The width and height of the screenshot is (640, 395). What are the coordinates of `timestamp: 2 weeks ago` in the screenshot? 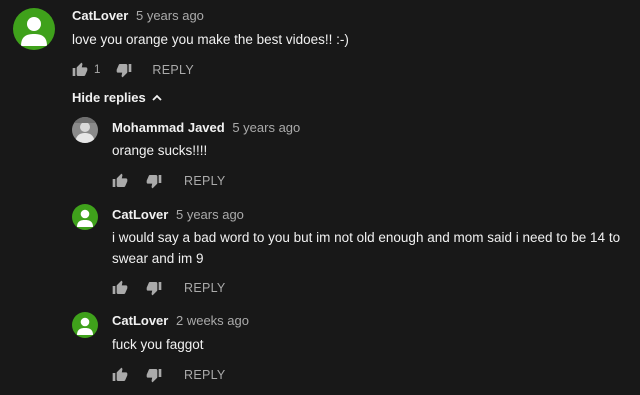 It's located at (212, 320).